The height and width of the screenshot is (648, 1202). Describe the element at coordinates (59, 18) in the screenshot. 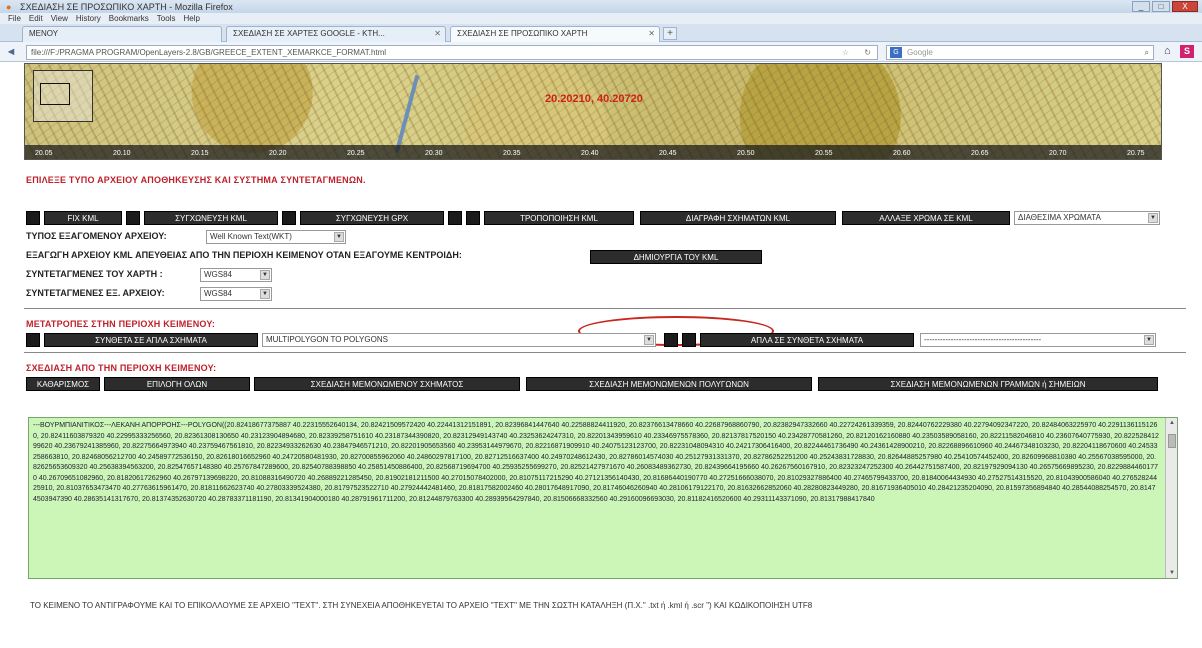

I see `menu-view: View` at that location.